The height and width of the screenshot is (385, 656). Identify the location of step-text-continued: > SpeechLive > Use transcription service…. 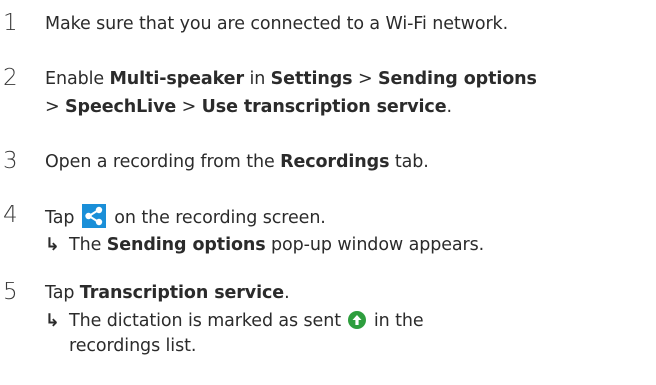
(248, 107).